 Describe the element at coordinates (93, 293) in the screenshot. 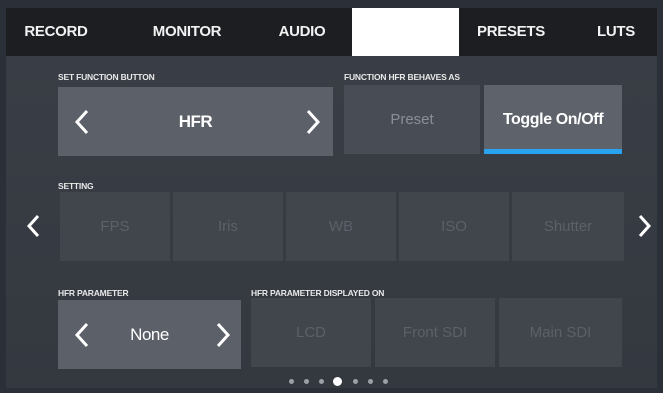

I see `hfr-parameter-label: HFR PARAMETER` at that location.